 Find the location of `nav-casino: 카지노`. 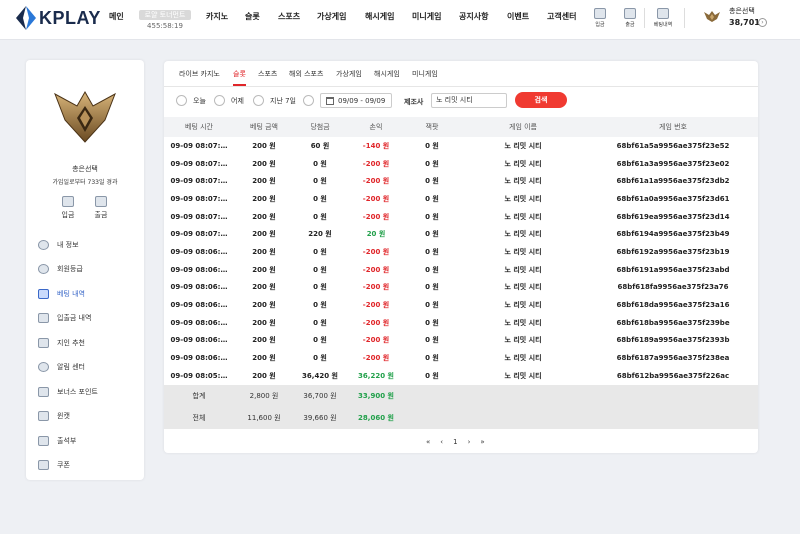

nav-casino: 카지노 is located at coordinates (217, 16).